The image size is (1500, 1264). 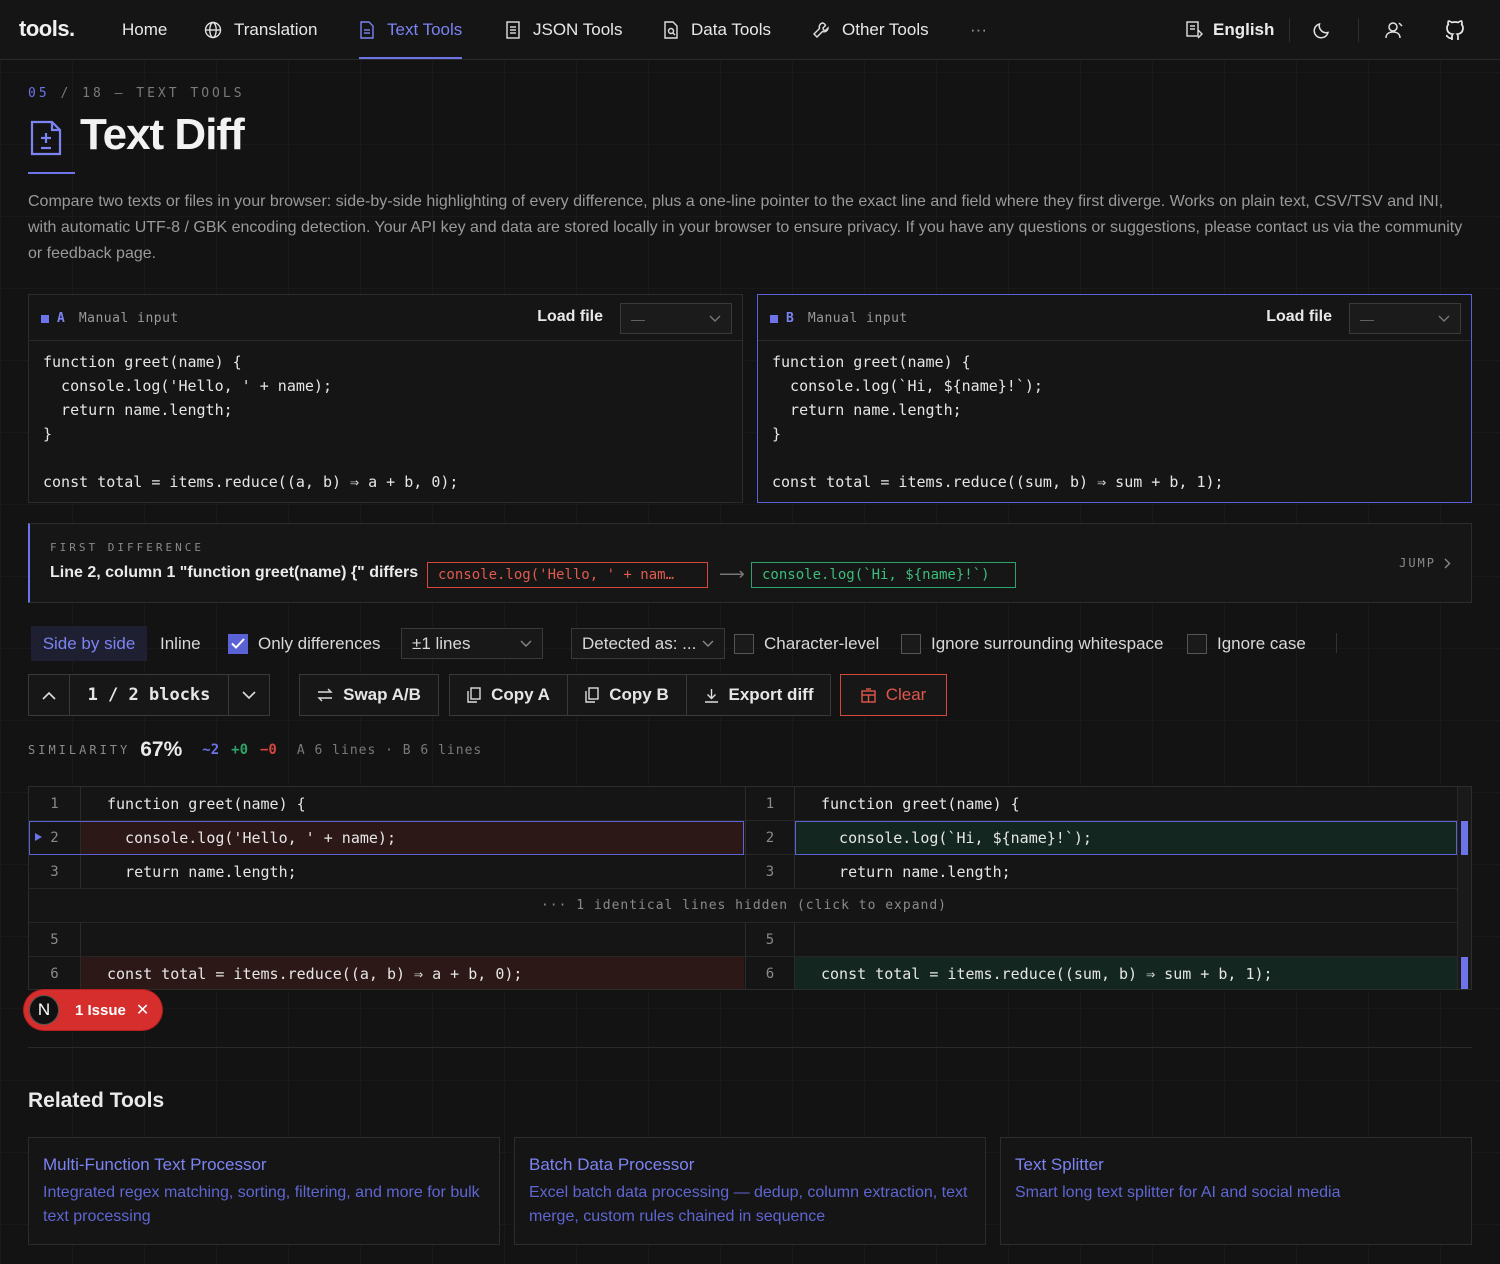 I want to click on code-line-b, so click(x=1126, y=939).